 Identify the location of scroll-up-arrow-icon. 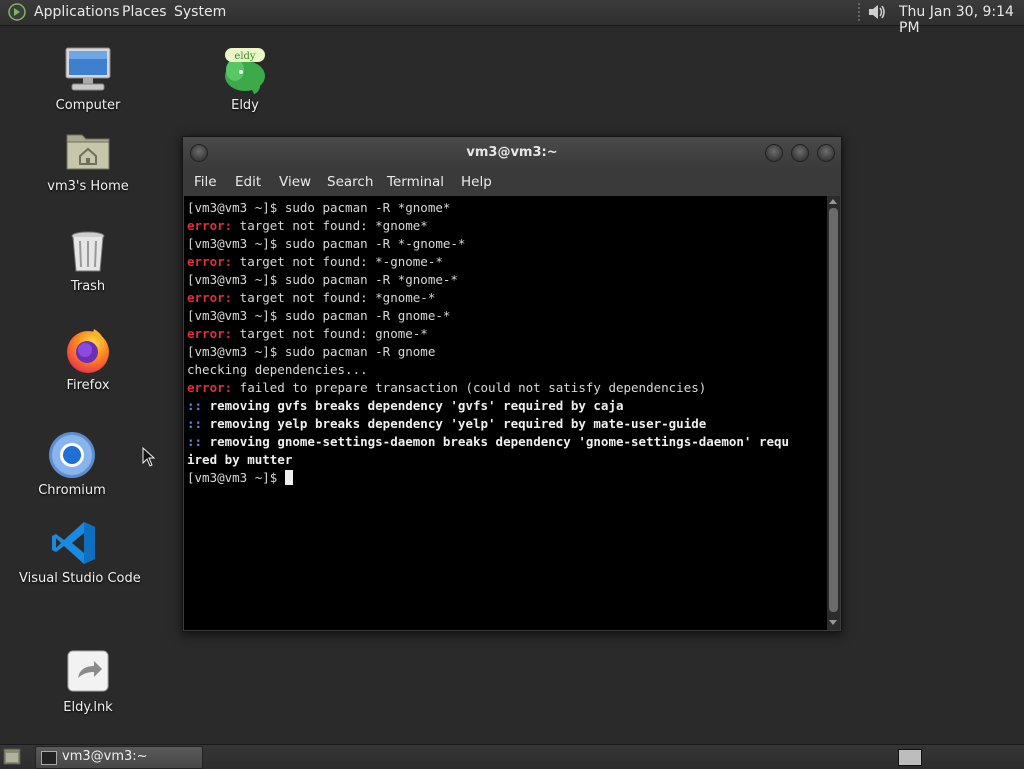
(833, 201).